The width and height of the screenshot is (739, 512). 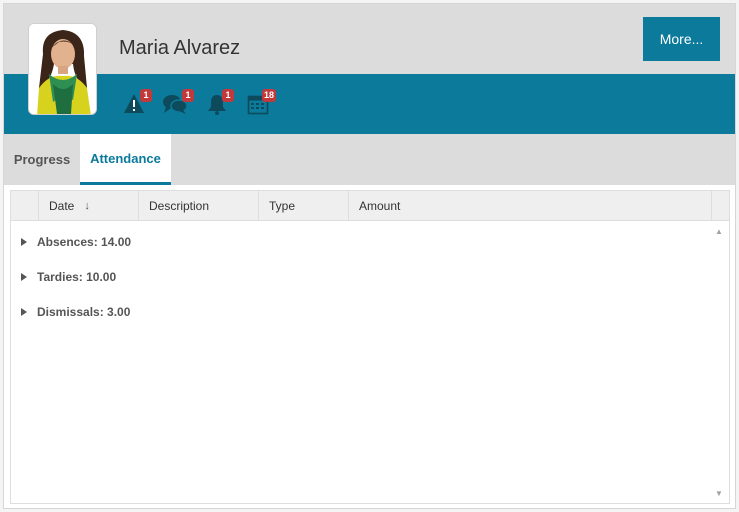 What do you see at coordinates (146, 95) in the screenshot?
I see `alert-count-badge: 1` at bounding box center [146, 95].